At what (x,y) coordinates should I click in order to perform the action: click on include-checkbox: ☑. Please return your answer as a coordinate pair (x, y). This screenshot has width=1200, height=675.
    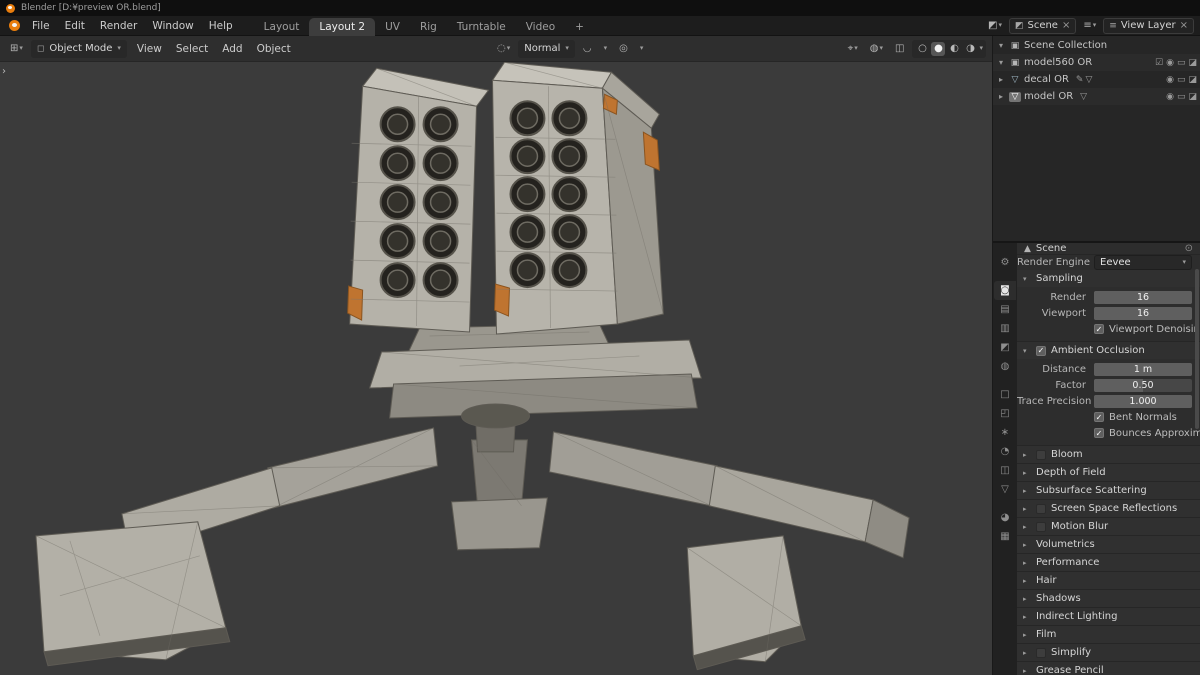
    Looking at the image, I should click on (1159, 63).